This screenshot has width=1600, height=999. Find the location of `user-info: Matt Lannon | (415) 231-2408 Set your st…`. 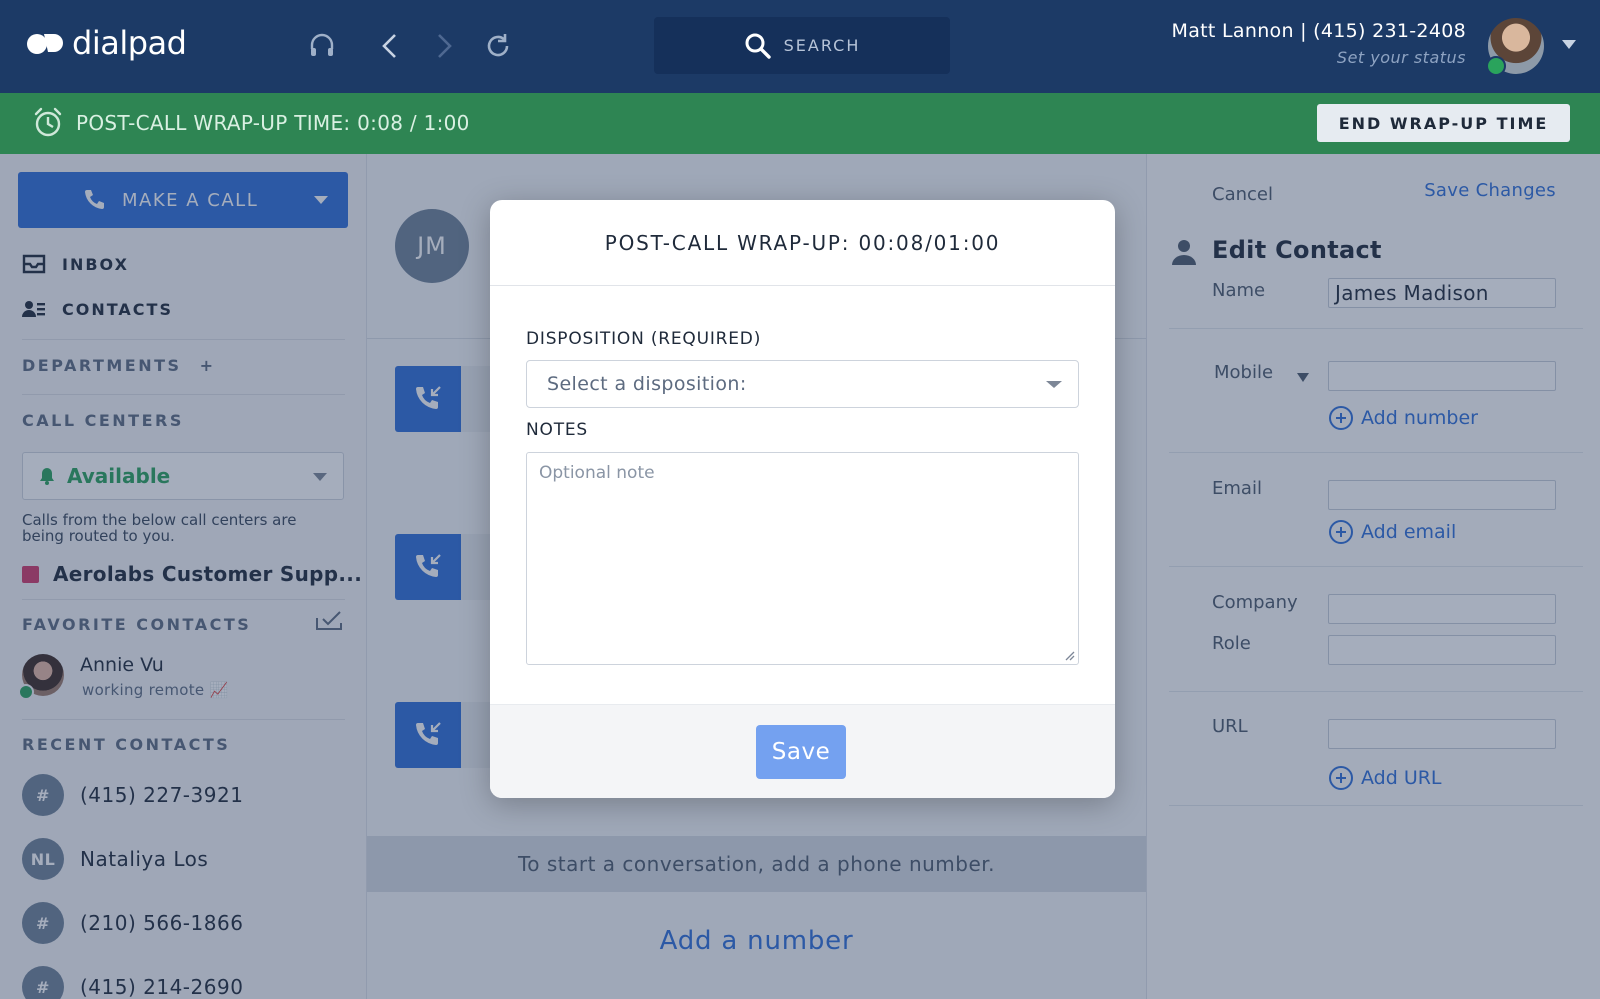

user-info: Matt Lannon | (415) 231-2408 Set your st… is located at coordinates (1319, 43).